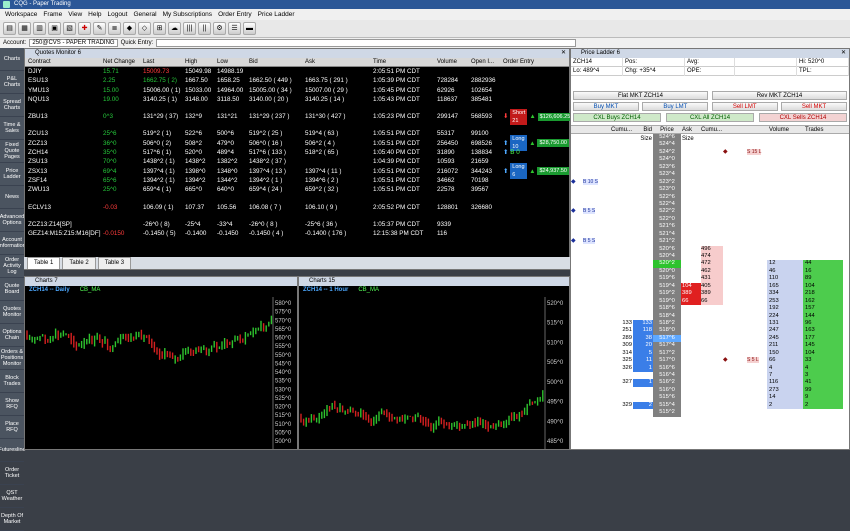 Image resolution: width=850 pixels, height=531 pixels. What do you see at coordinates (710, 346) in the screenshot?
I see `ladder-row: 309 20 517^4 211 145` at bounding box center [710, 346].